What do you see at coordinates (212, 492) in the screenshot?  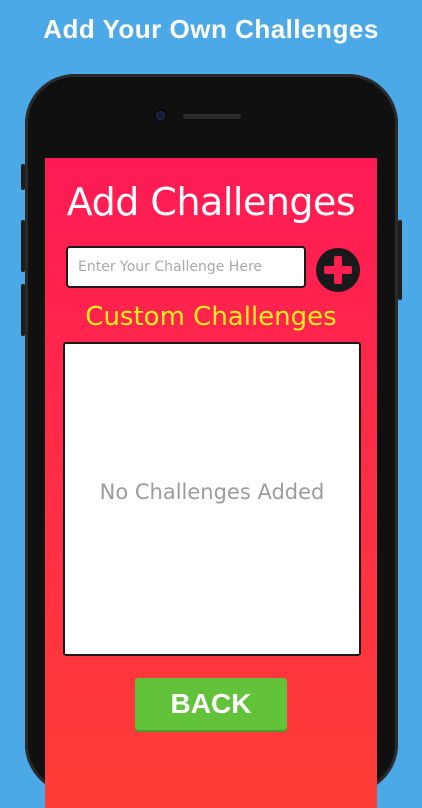 I see `empty-state-text: No Challenges Added` at bounding box center [212, 492].